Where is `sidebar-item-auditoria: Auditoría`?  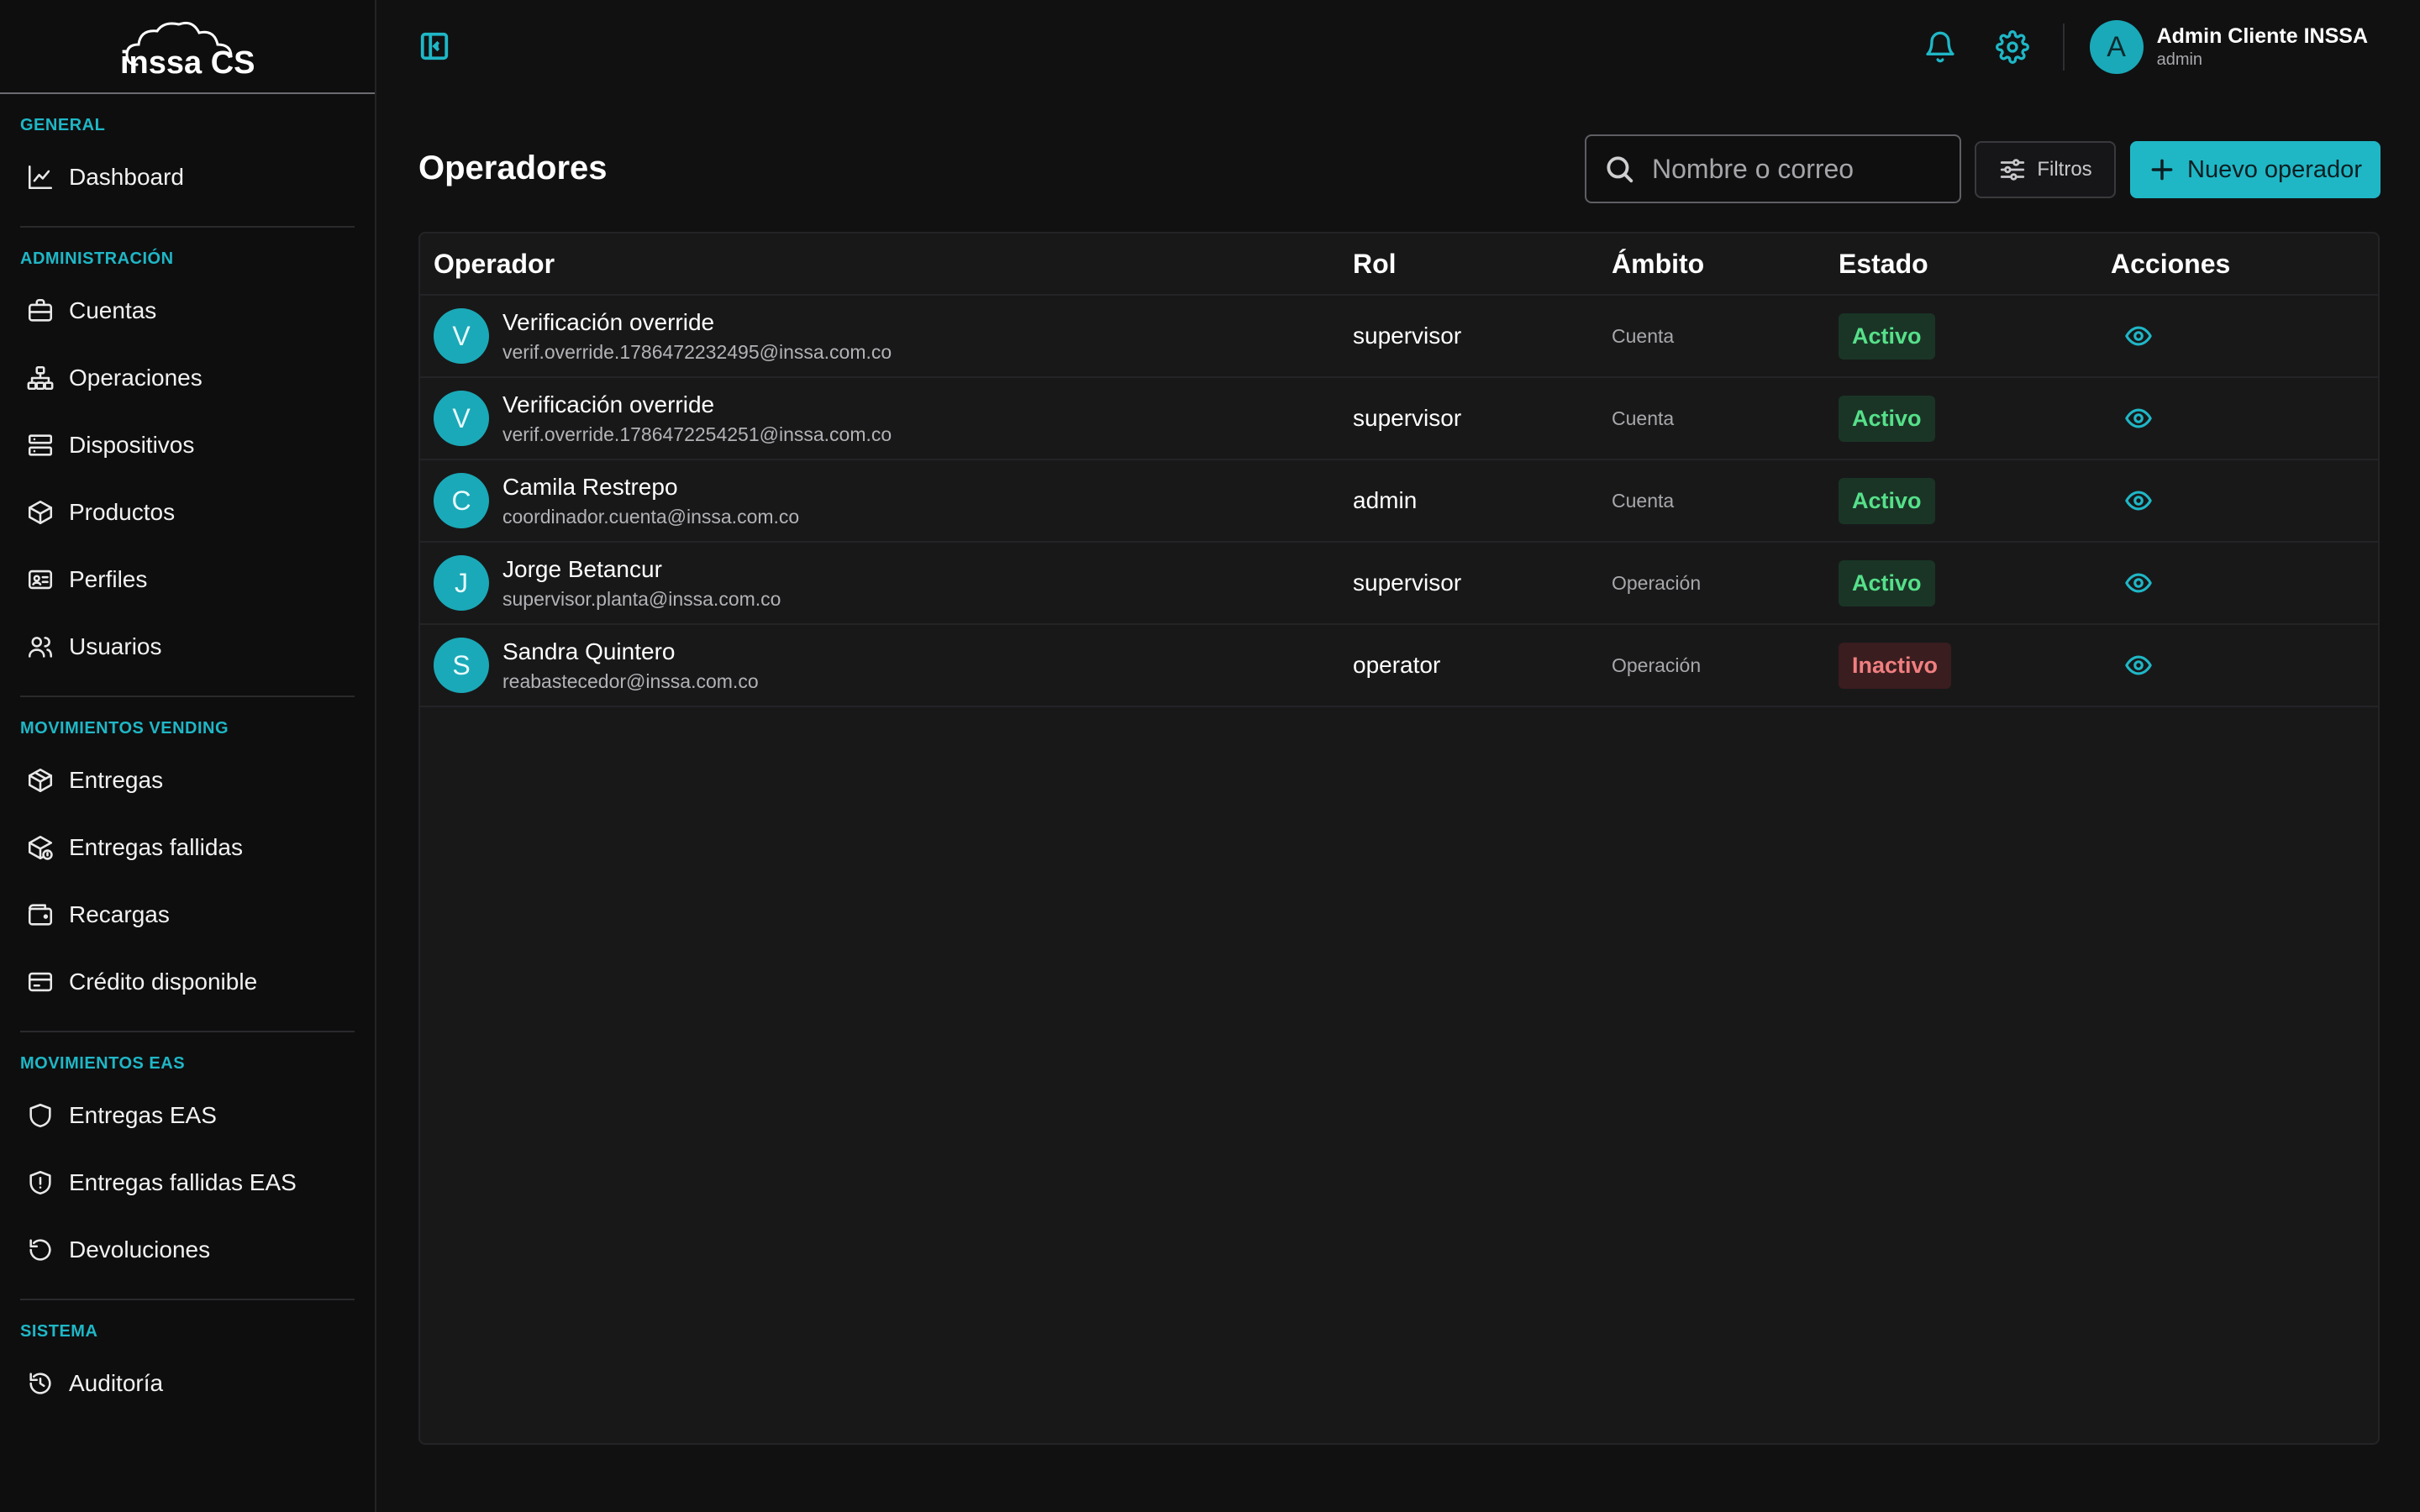 sidebar-item-auditoria: Auditoría is located at coordinates (187, 1383).